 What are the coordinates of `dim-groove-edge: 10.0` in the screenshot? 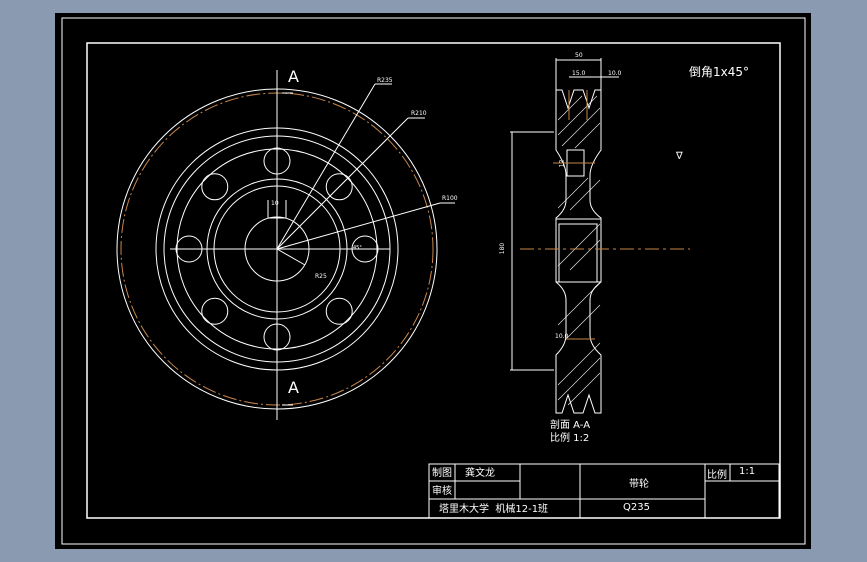 It's located at (615, 73).